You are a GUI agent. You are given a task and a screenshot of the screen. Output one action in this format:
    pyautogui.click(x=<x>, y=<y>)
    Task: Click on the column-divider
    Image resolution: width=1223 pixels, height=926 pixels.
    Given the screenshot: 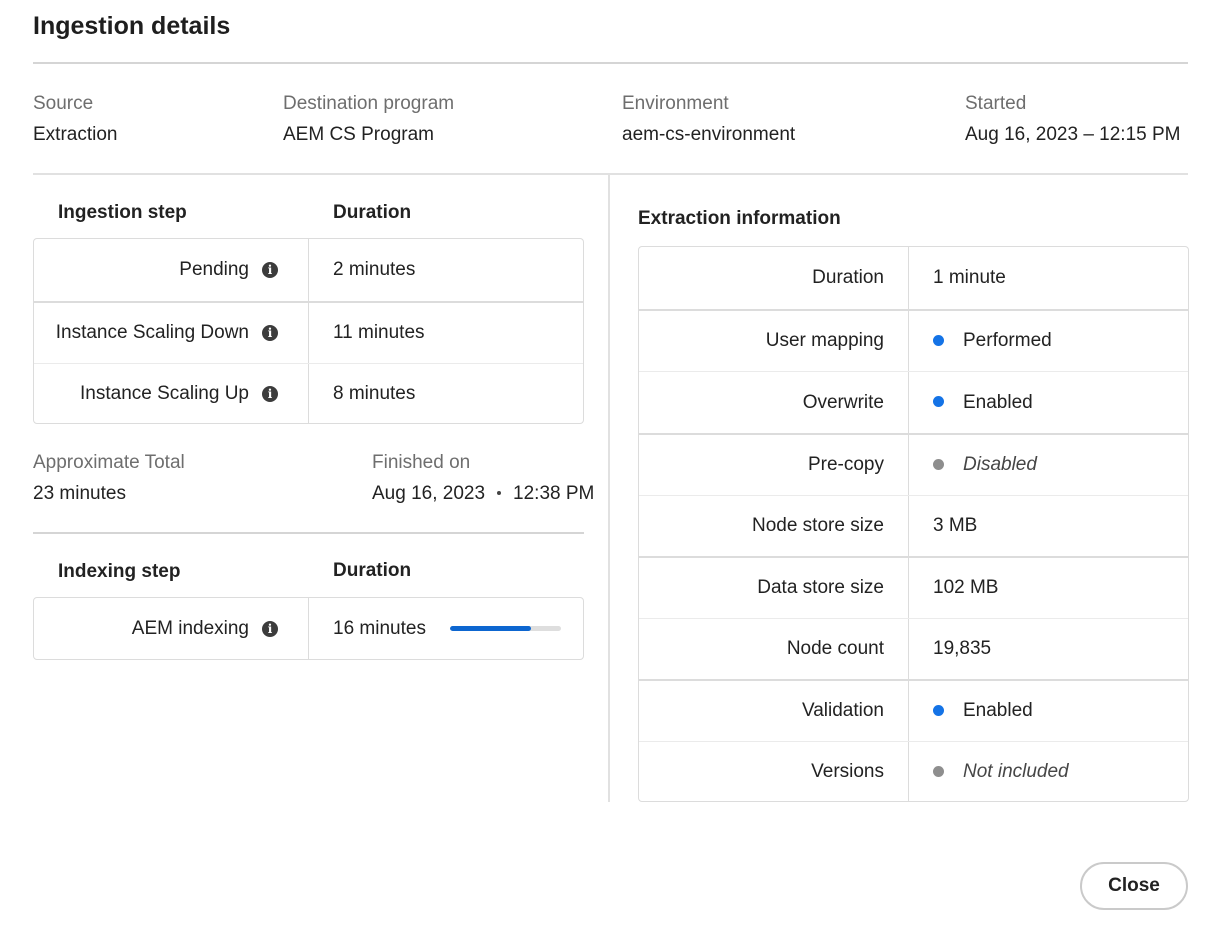 What is the action you would take?
    pyautogui.click(x=609, y=488)
    